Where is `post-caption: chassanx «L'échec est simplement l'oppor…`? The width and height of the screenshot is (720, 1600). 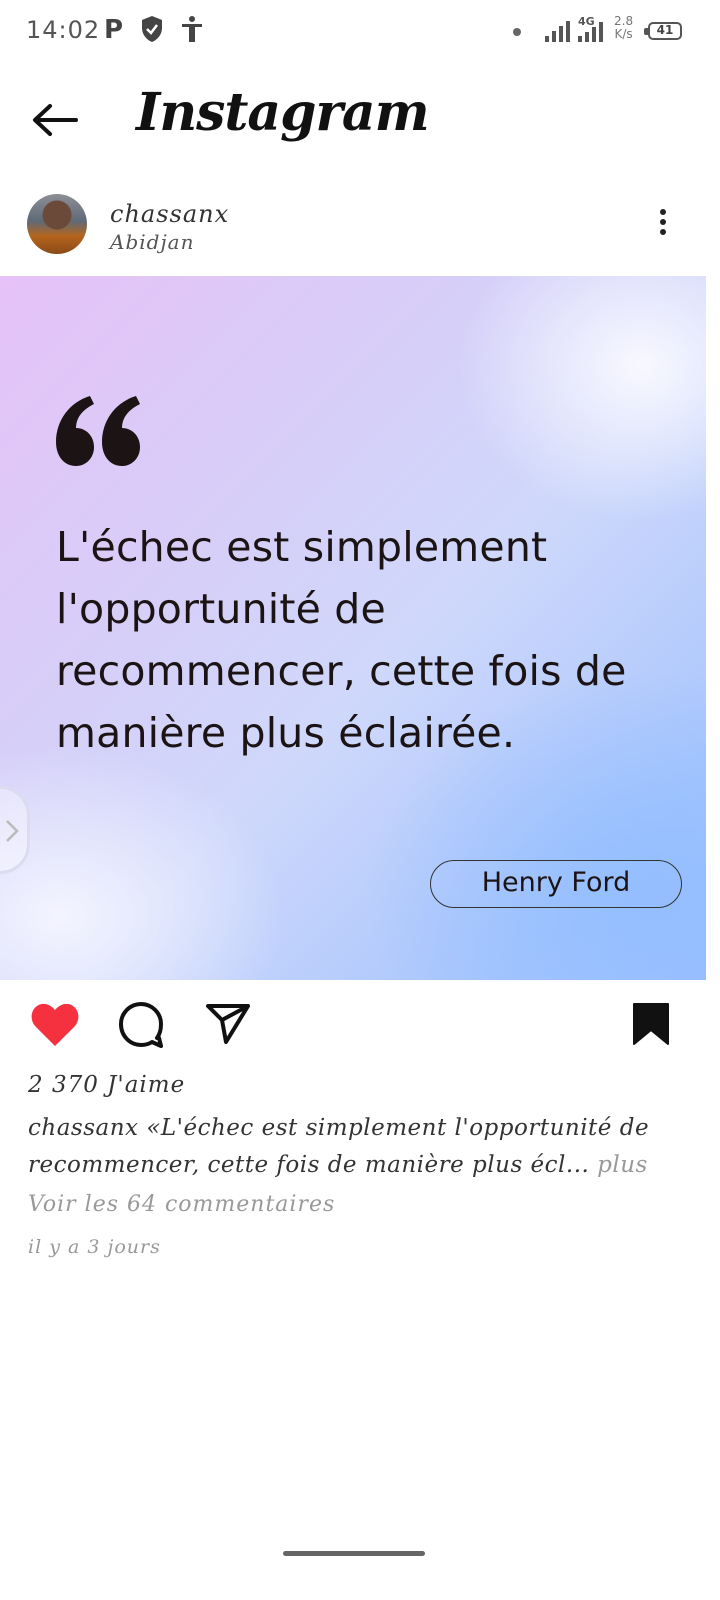 post-caption: chassanx «L'échec est simplement l'oppor… is located at coordinates (358, 1147).